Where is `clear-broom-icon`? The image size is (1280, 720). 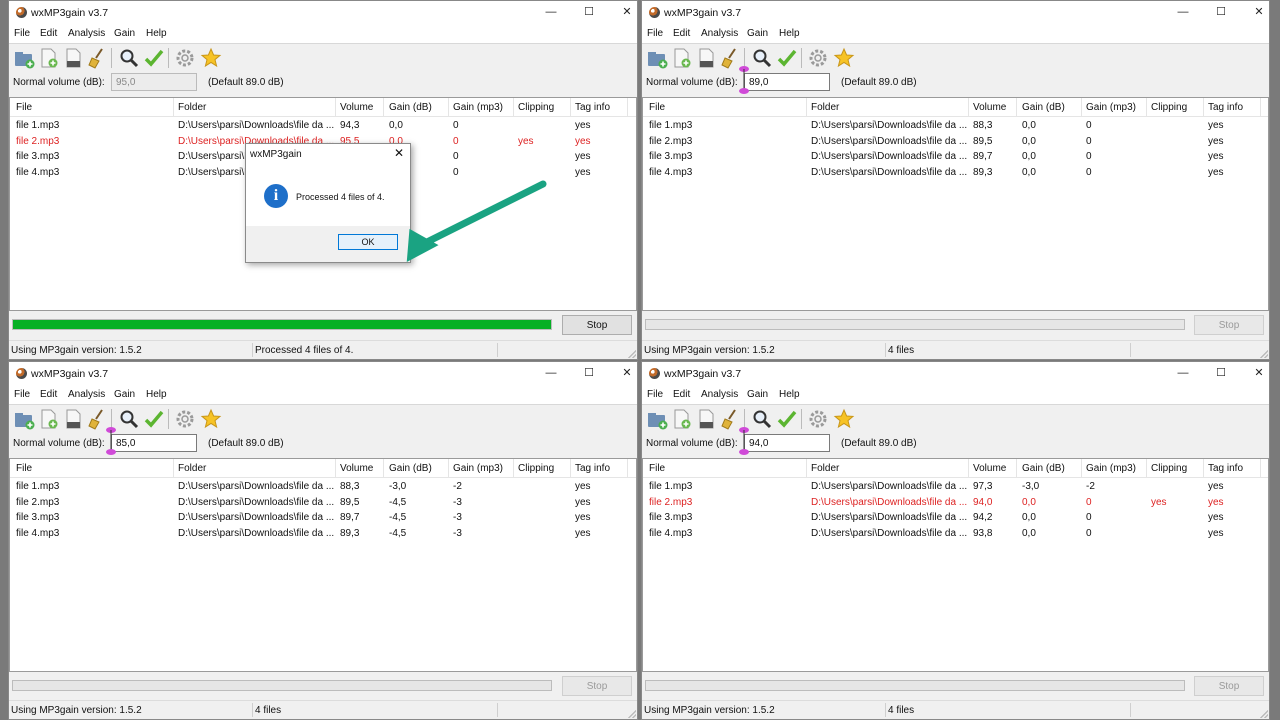 clear-broom-icon is located at coordinates (98, 58).